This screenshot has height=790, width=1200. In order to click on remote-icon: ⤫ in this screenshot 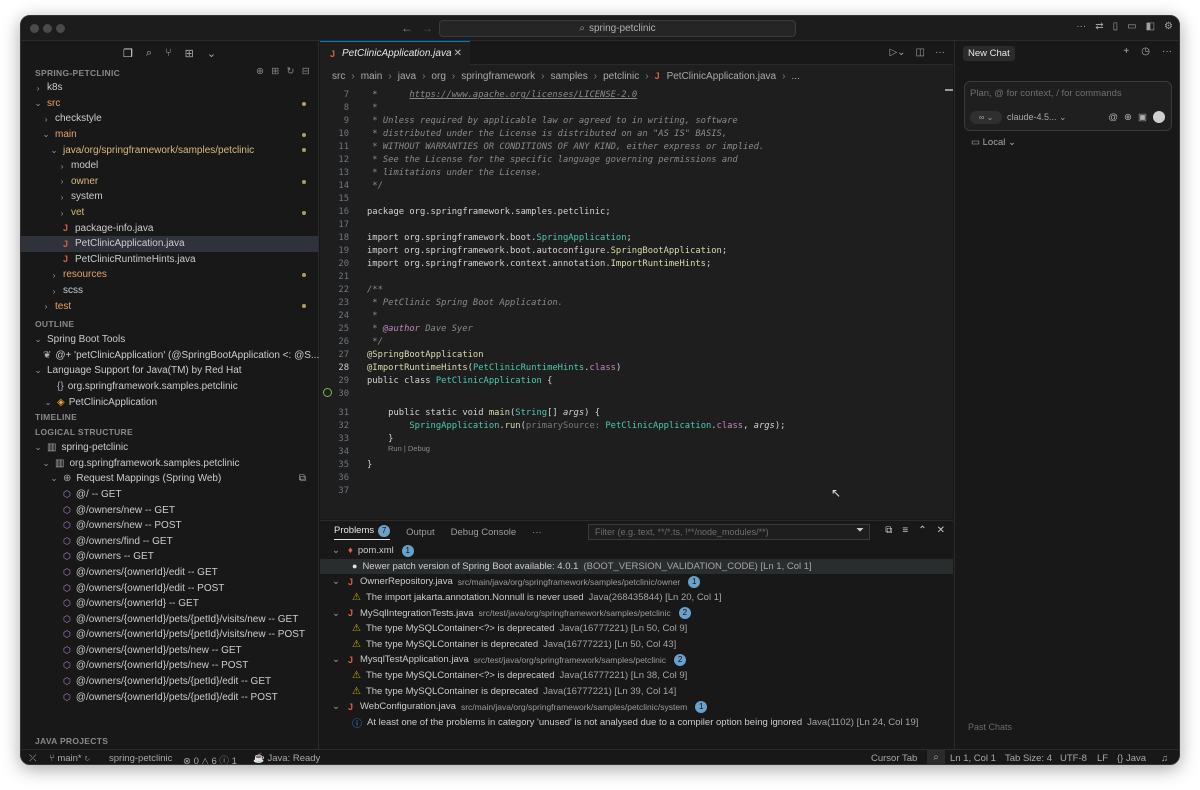, I will do `click(33, 758)`.